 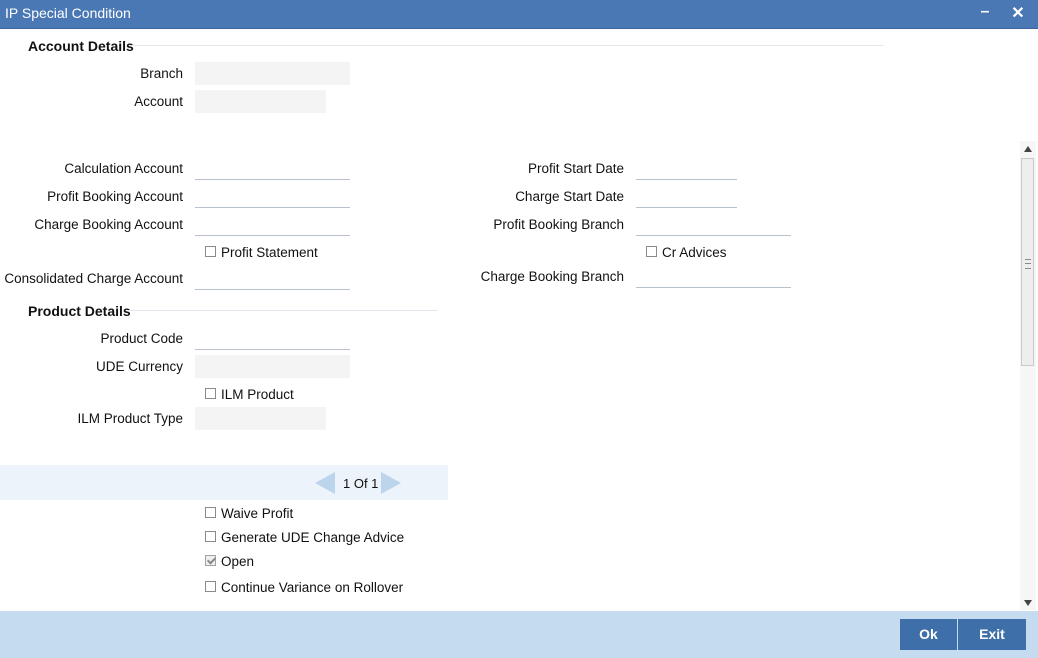 I want to click on product-details-divider, so click(x=283, y=310).